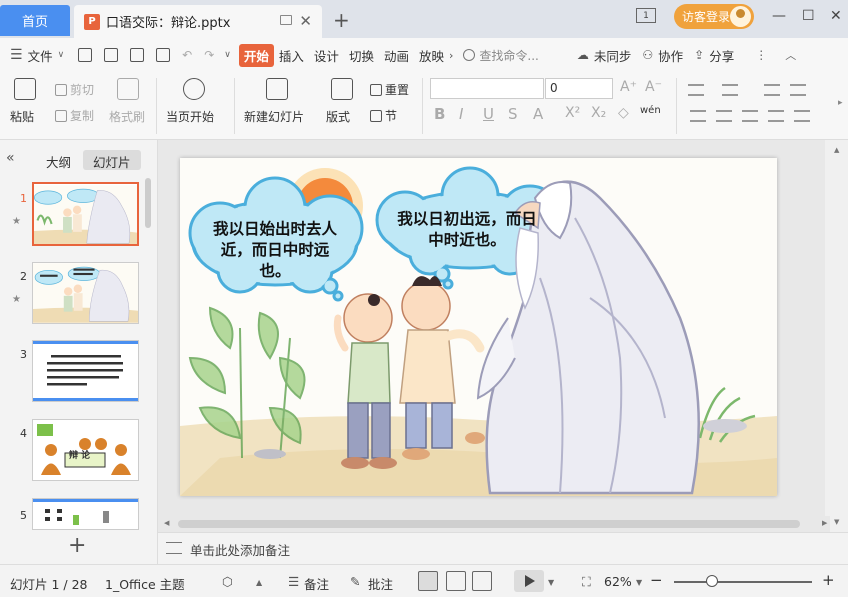 This screenshot has width=848, height=597. Describe the element at coordinates (128, 89) in the screenshot. I see `format-painter-icon` at that location.